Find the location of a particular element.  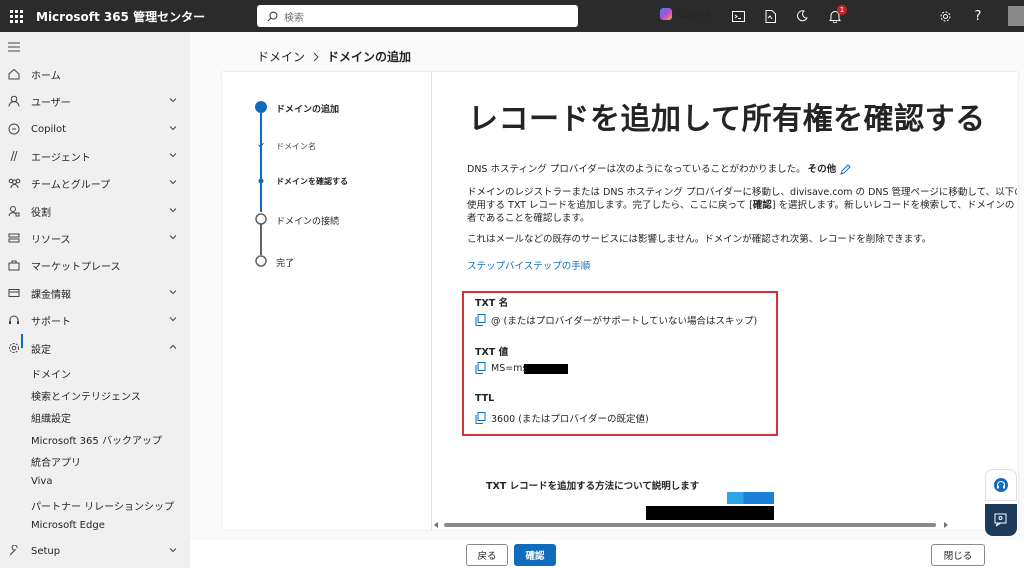

step-verify-domain: ドメインを確認する is located at coordinates (312, 181).